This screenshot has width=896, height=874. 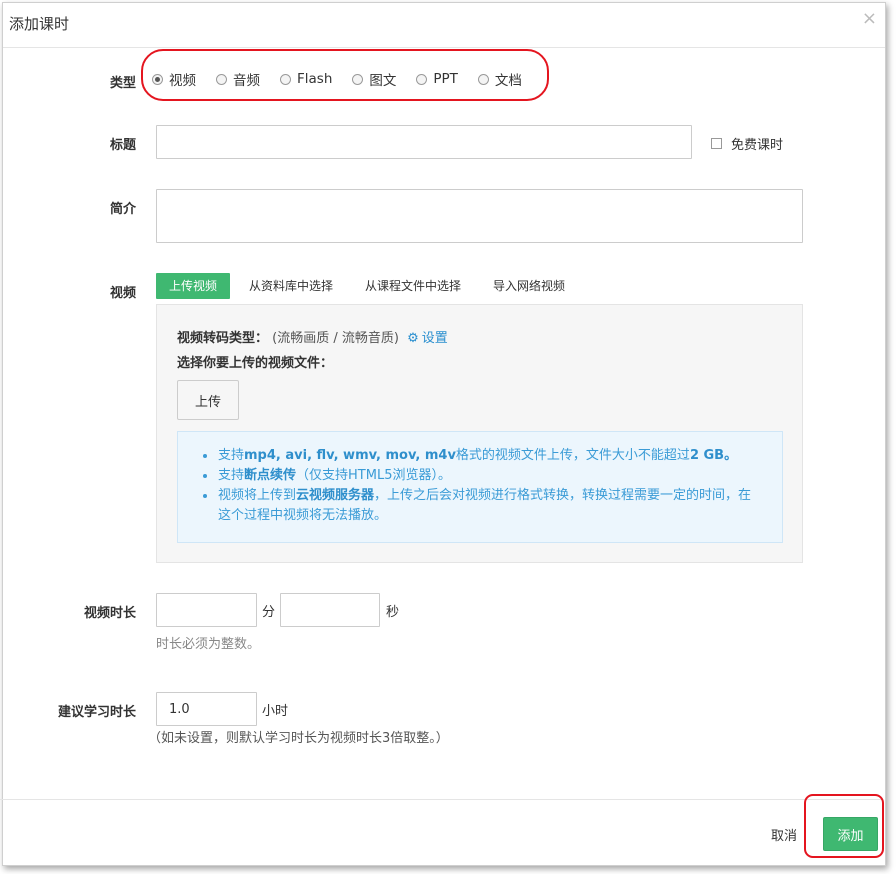 I want to click on checkbox-icon, so click(x=716, y=143).